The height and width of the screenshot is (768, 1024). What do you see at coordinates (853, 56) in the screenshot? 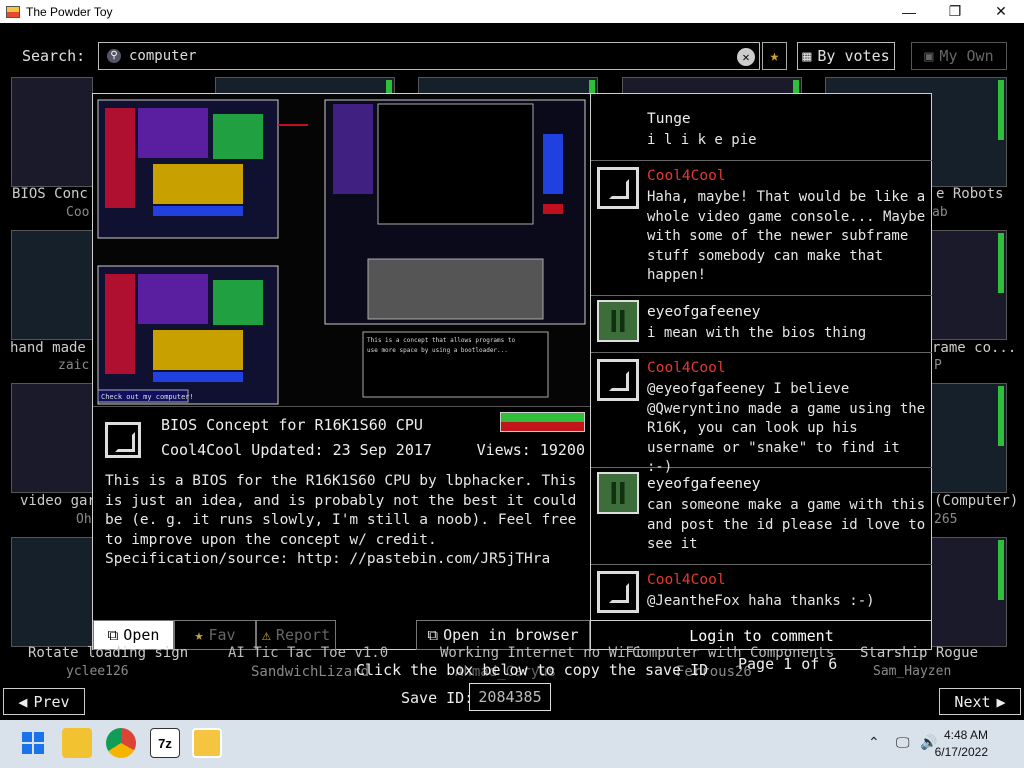
I see `sort-label: By votes` at bounding box center [853, 56].